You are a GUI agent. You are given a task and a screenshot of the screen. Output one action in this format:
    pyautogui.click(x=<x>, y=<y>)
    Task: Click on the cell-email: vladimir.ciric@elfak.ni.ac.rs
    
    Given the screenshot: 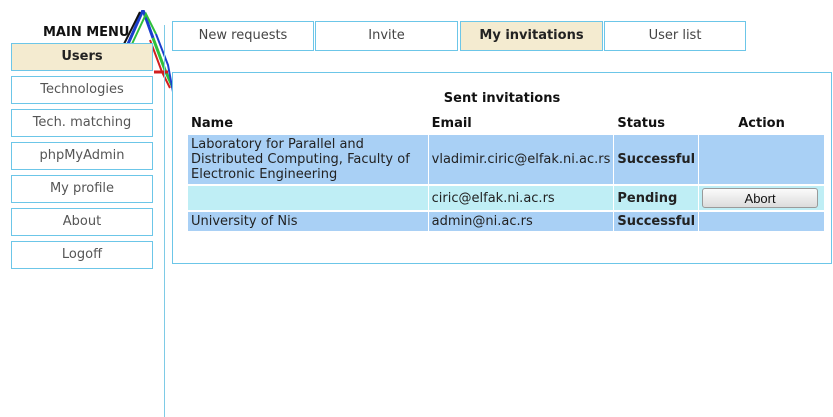 What is the action you would take?
    pyautogui.click(x=521, y=159)
    